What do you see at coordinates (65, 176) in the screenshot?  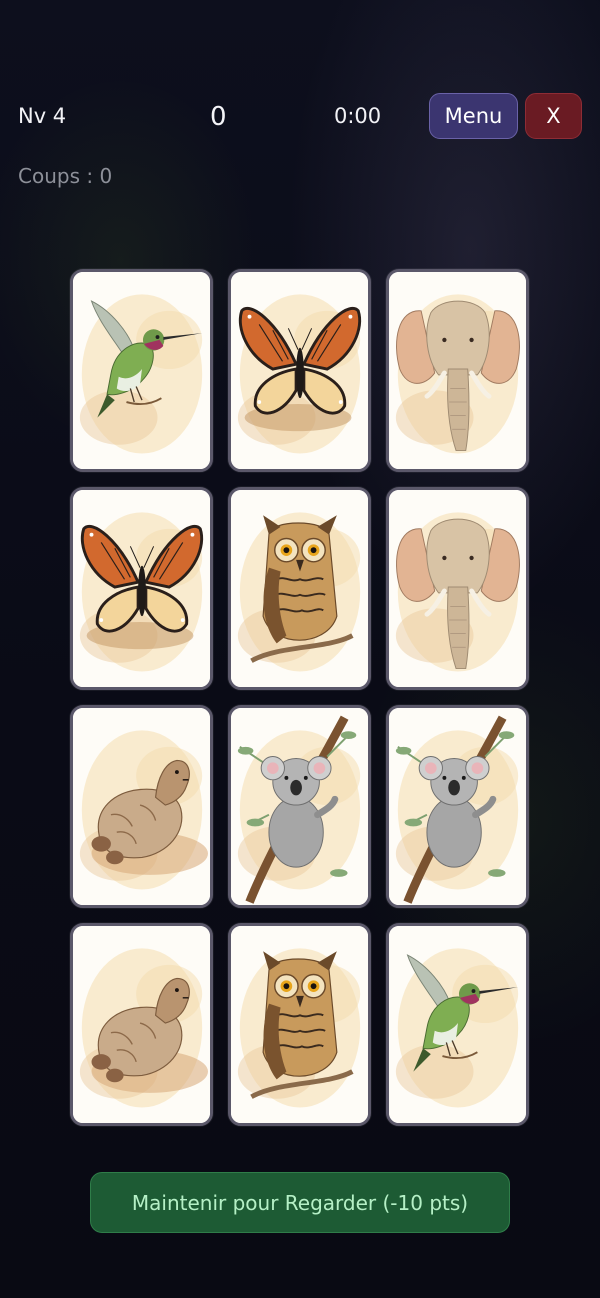 I see `moves-counter: Coups : 0` at bounding box center [65, 176].